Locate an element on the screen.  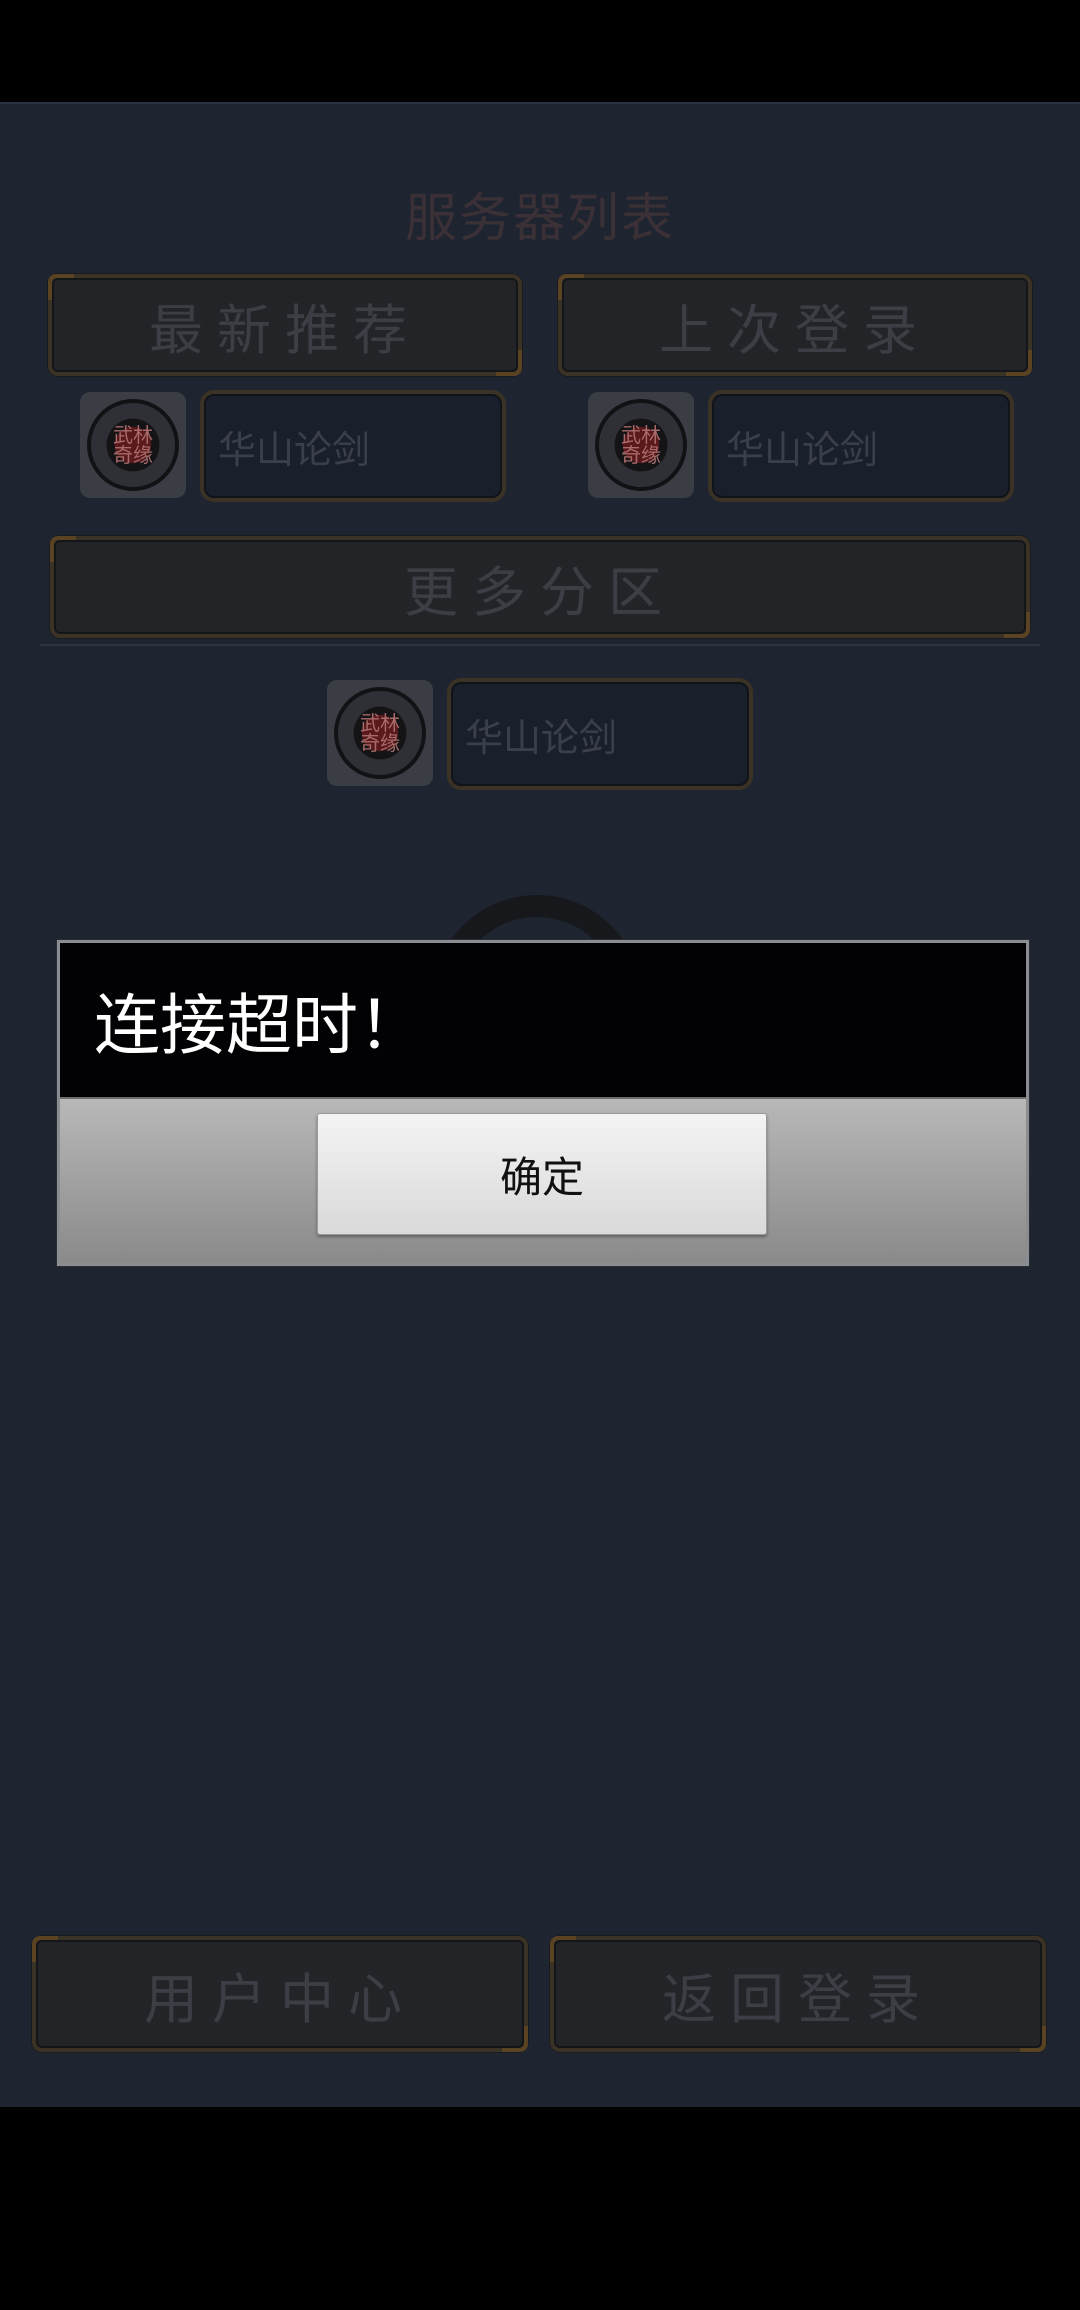
server-item-list: 武林 奇缘 华山论剑 is located at coordinates (540, 735).